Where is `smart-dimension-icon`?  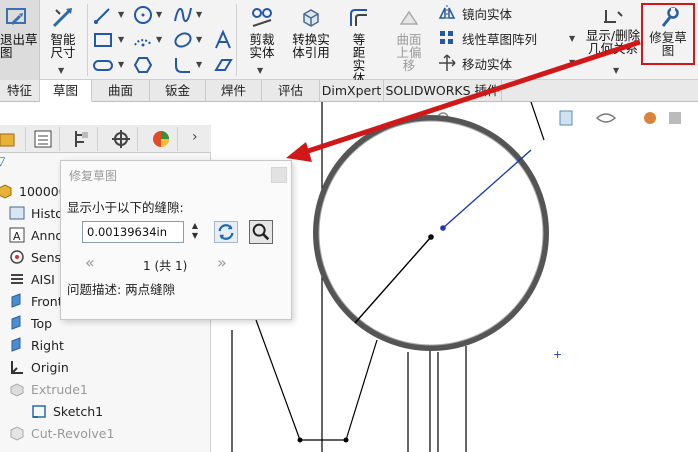 smart-dimension-icon is located at coordinates (62, 18).